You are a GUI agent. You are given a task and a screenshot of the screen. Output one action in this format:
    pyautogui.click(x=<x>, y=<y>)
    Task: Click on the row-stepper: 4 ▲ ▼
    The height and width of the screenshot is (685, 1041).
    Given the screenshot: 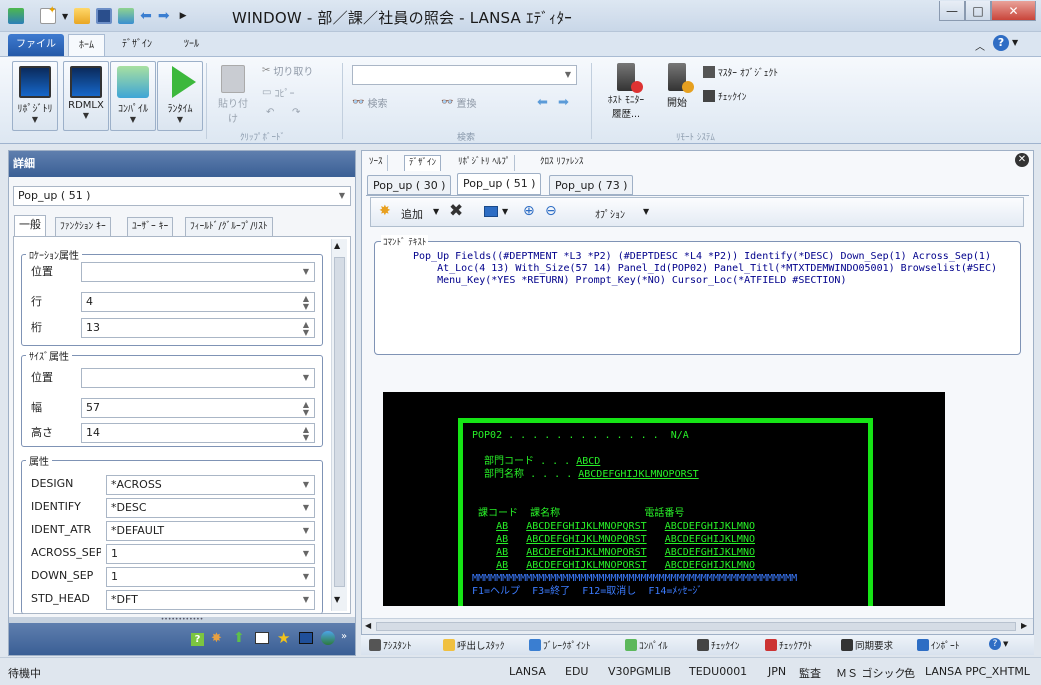 What is the action you would take?
    pyautogui.click(x=198, y=302)
    